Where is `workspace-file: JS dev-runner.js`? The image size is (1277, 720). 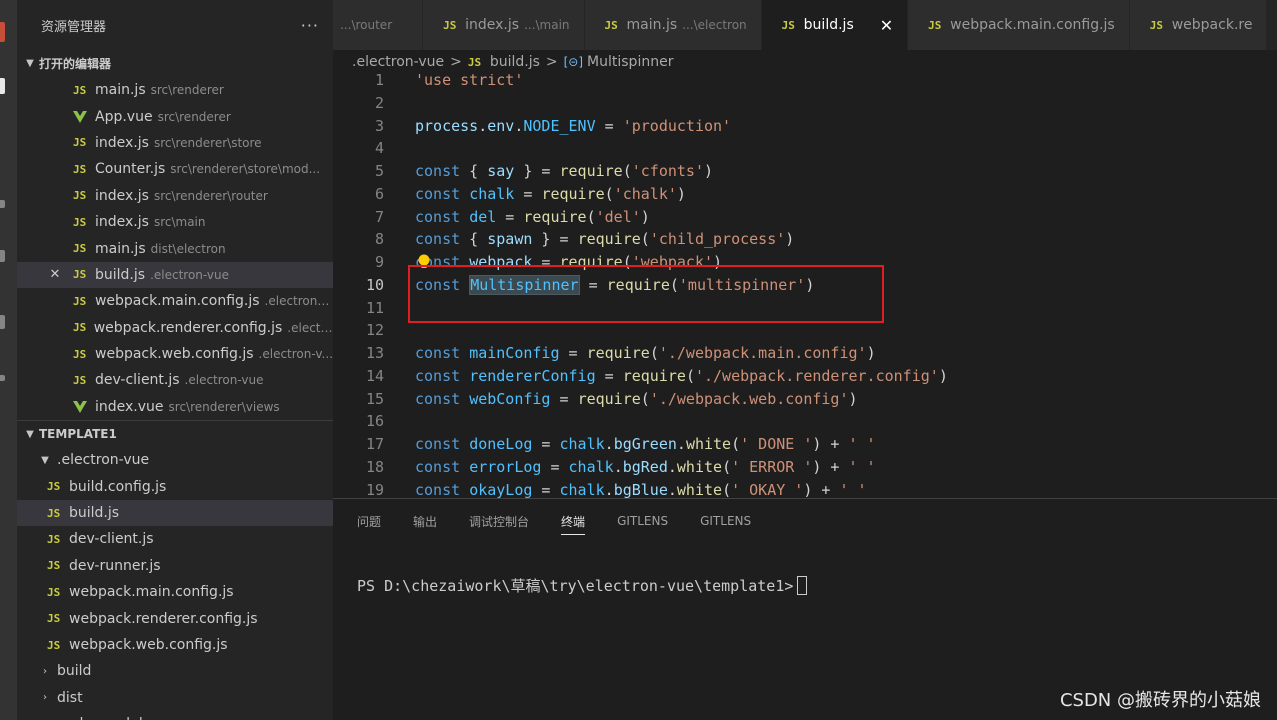 workspace-file: JS dev-runner.js is located at coordinates (175, 566).